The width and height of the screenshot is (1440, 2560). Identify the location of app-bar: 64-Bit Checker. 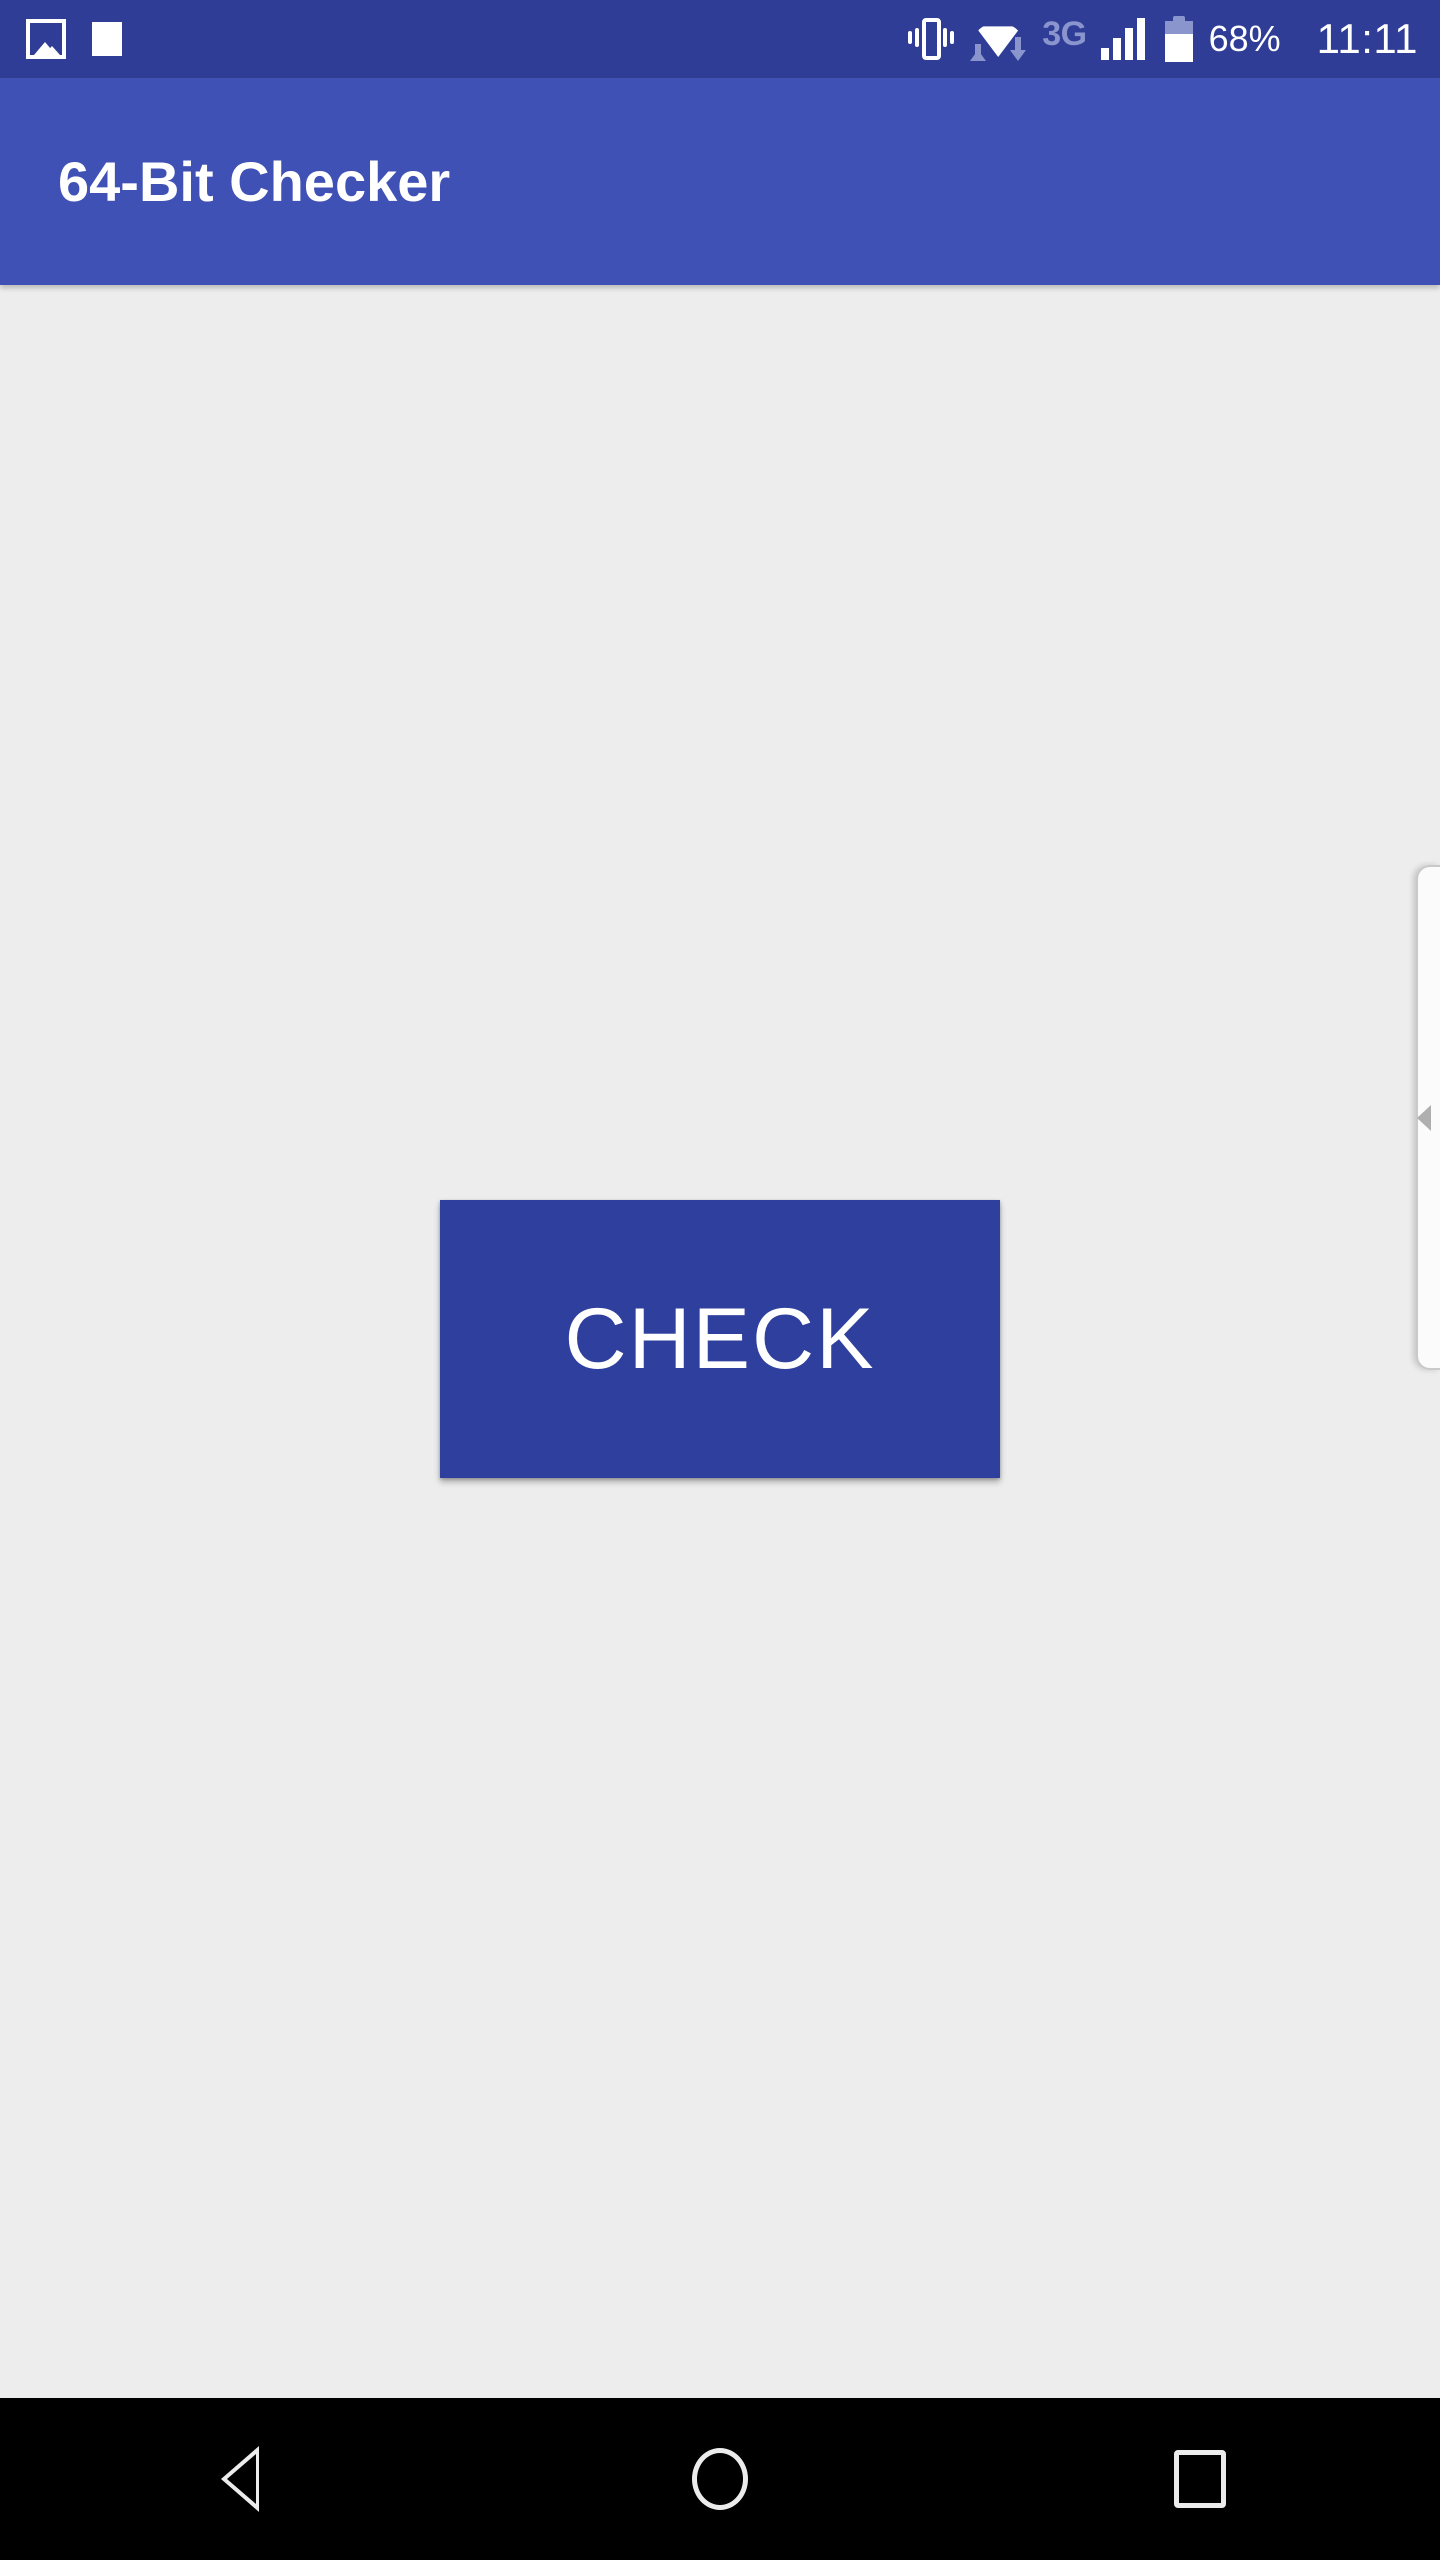
(720, 181).